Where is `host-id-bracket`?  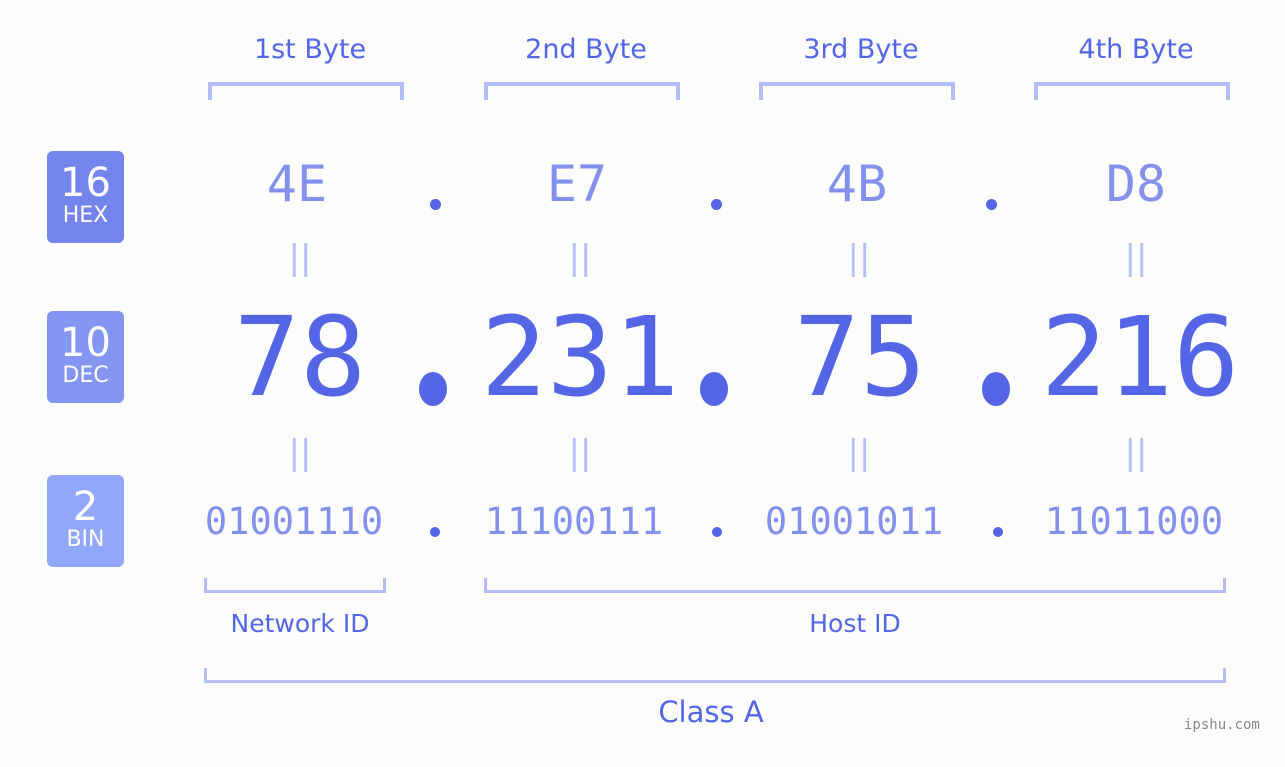
host-id-bracket is located at coordinates (855, 585).